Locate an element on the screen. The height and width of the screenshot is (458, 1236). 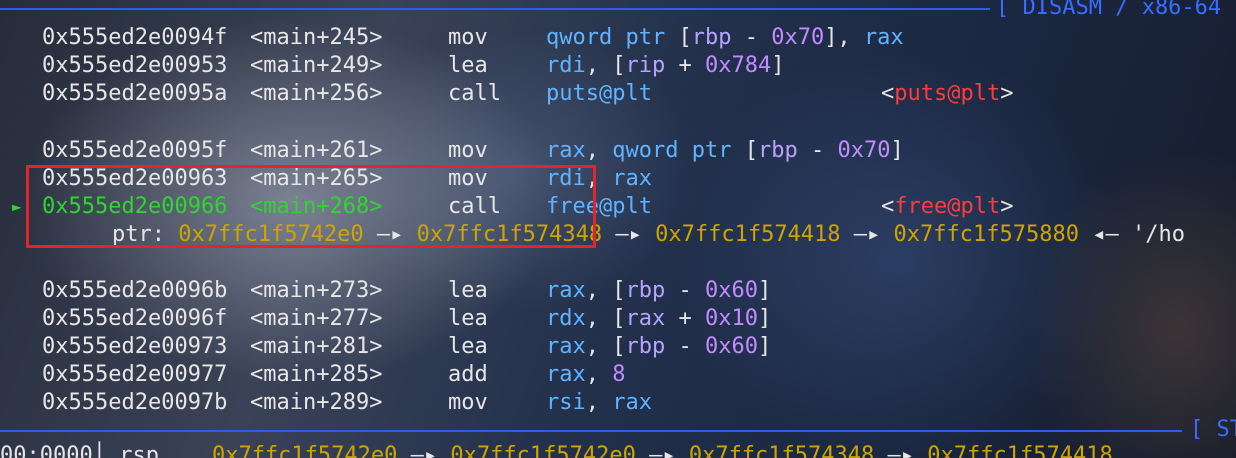
note-open: < is located at coordinates (888, 93).